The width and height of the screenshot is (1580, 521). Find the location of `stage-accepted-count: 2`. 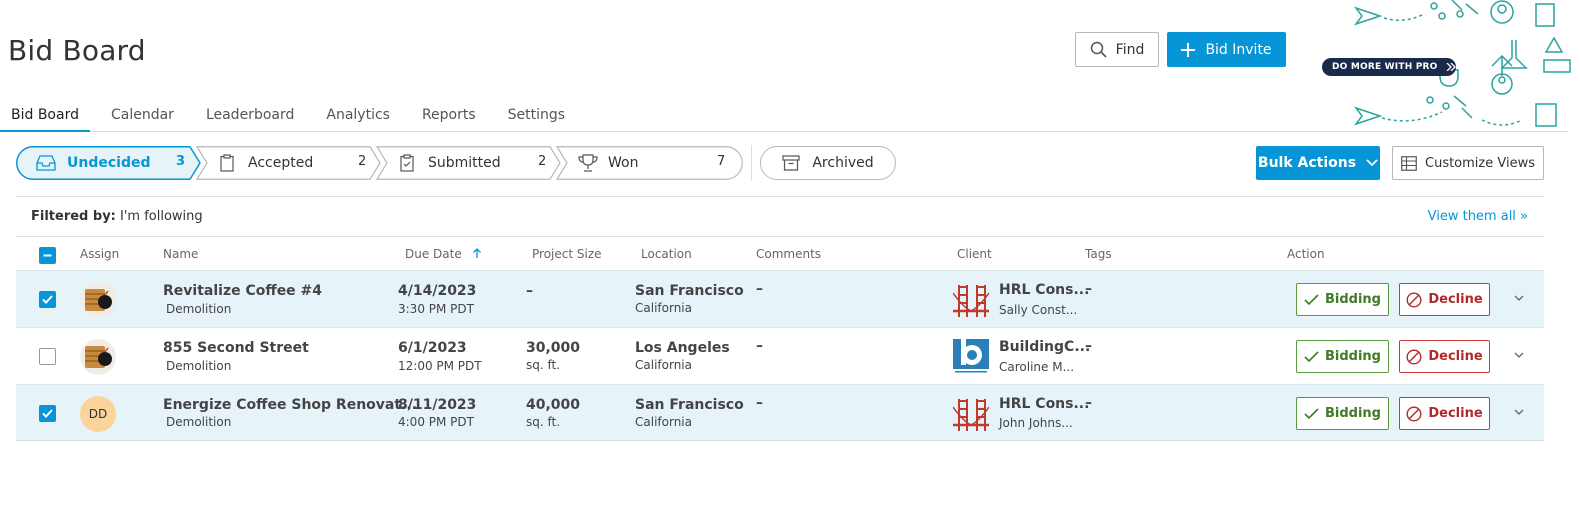

stage-accepted-count: 2 is located at coordinates (362, 161).